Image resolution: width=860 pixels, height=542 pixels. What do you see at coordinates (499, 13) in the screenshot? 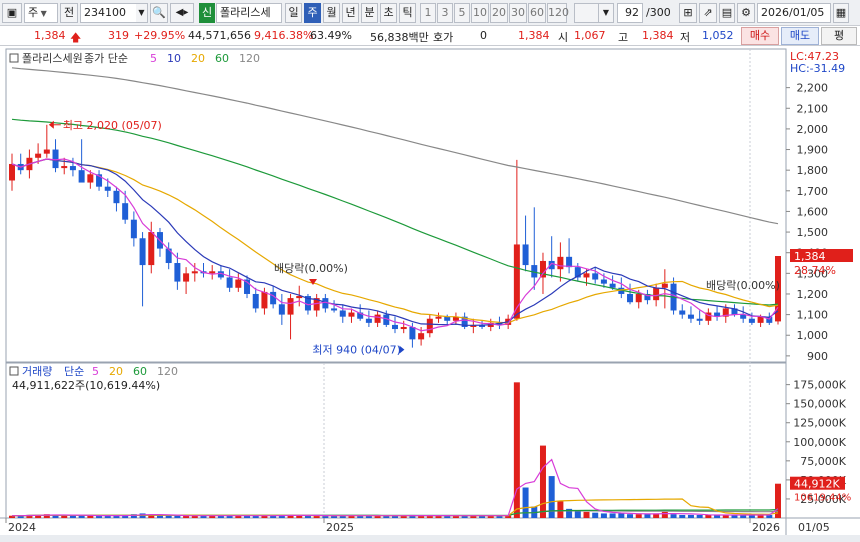
I see `interval-tab-20: 20` at bounding box center [499, 13].